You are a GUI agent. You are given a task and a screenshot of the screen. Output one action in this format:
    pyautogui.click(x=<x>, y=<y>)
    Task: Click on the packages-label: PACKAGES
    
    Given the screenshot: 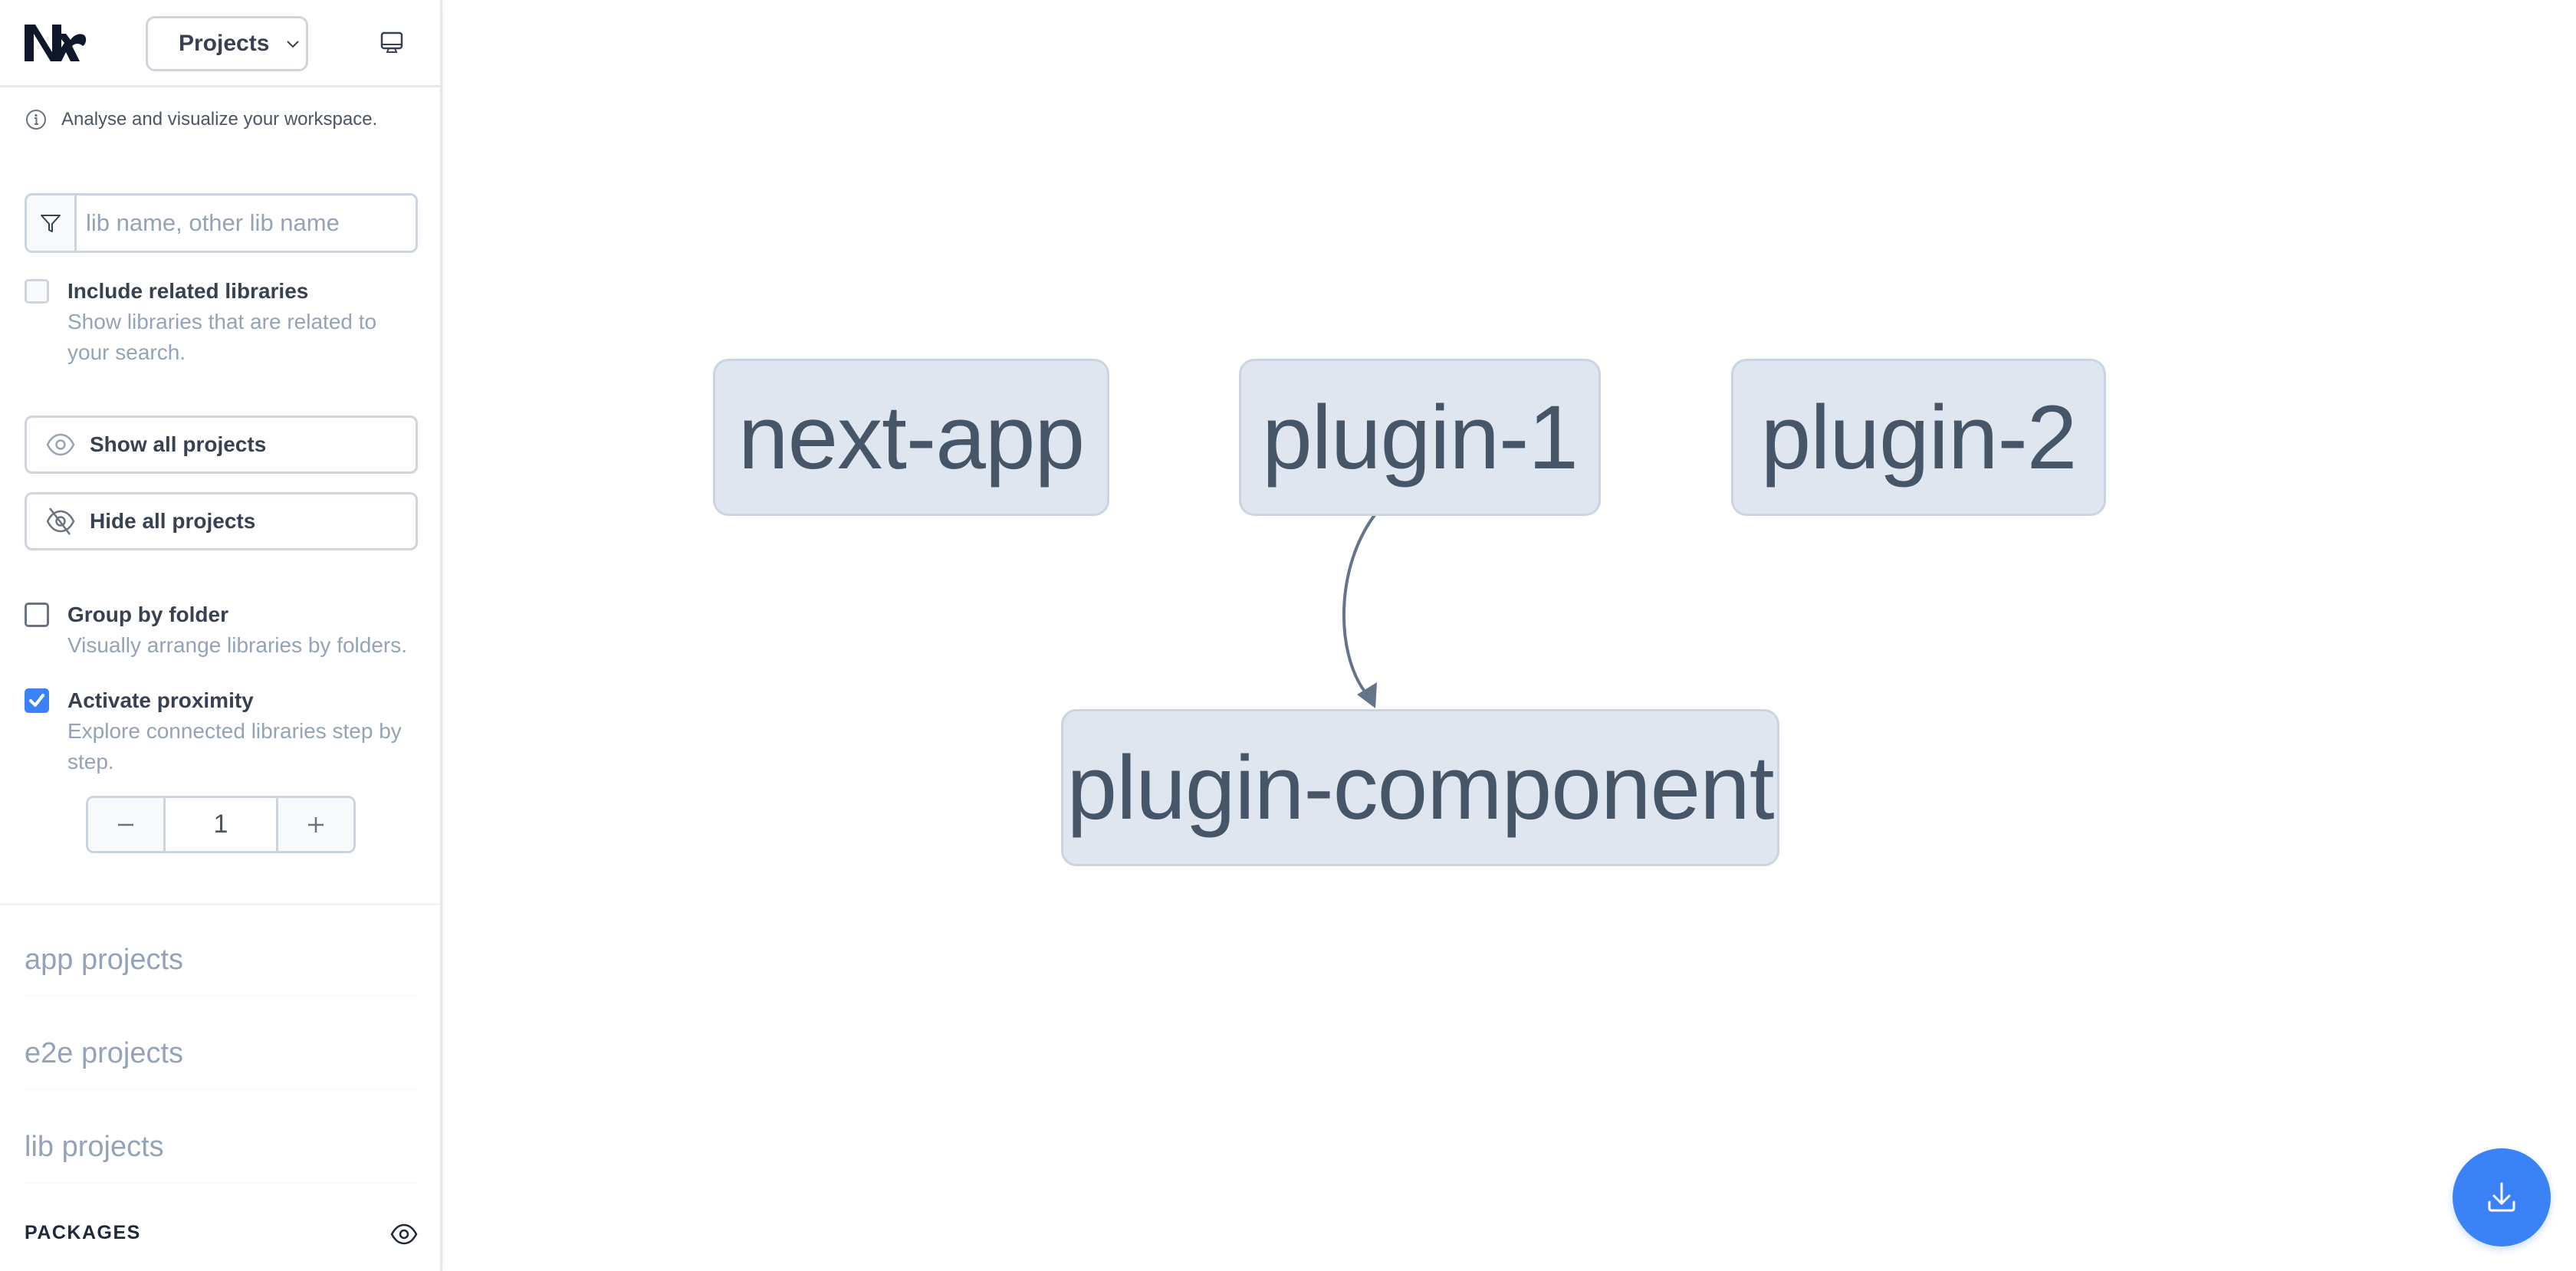 What is the action you would take?
    pyautogui.click(x=83, y=1232)
    